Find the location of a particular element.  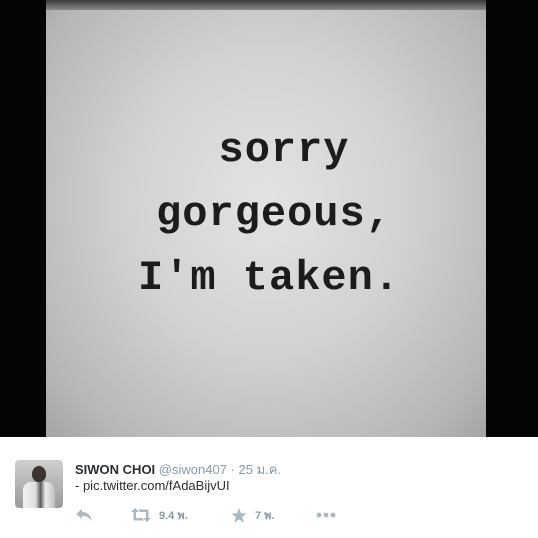

tweet-header: SIWON CHOI @siwon407 · 25 ม.ค. is located at coordinates (178, 469).